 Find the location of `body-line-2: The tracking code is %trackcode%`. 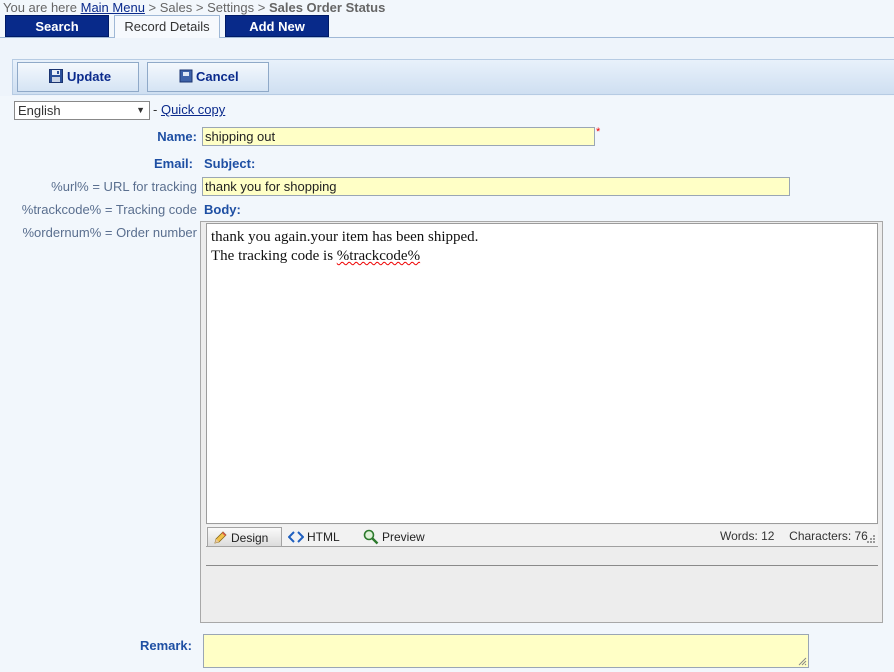

body-line-2: The tracking code is %trackcode% is located at coordinates (316, 256).